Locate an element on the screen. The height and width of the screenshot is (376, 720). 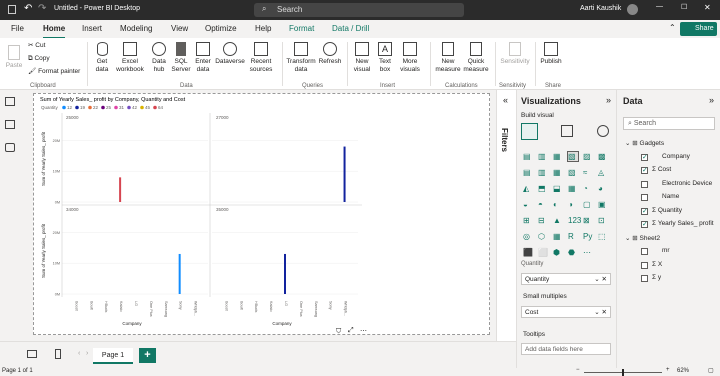
field-item: Σ Yearly Sales_ profit is located at coordinates (683, 223).